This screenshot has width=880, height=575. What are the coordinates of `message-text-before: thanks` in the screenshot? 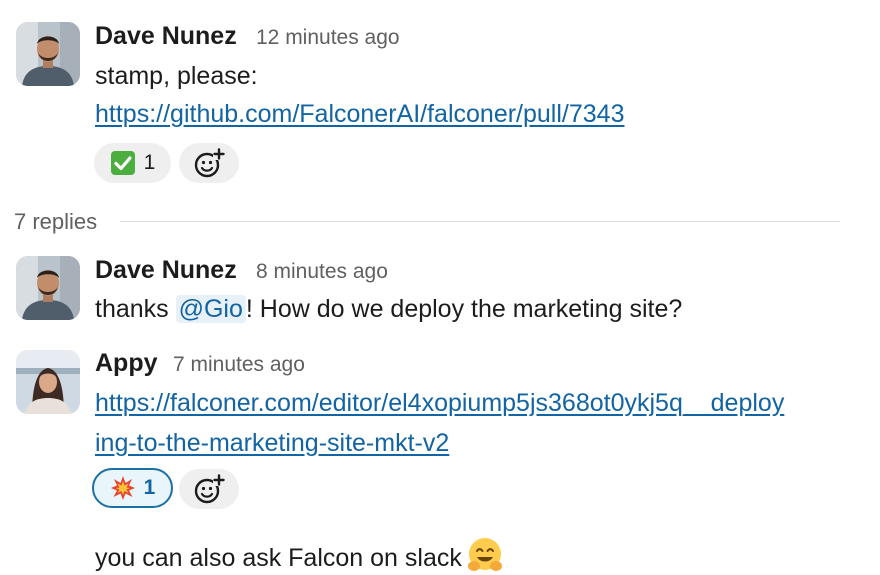 It's located at (135, 309).